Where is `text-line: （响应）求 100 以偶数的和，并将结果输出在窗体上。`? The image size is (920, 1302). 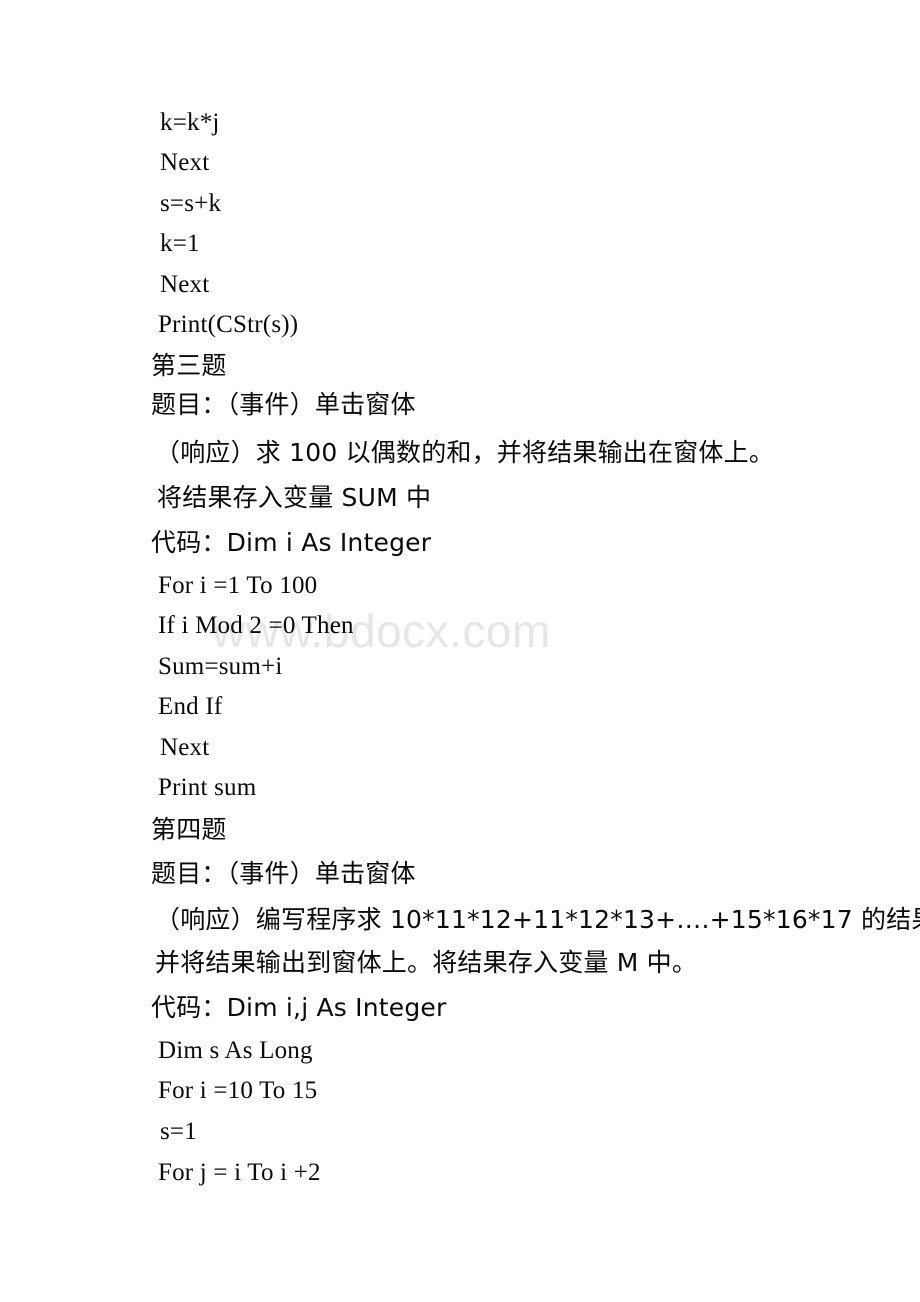
text-line: （响应）求 100 以偶数的和，并将结果输出在窗体上。 is located at coordinates (465, 452).